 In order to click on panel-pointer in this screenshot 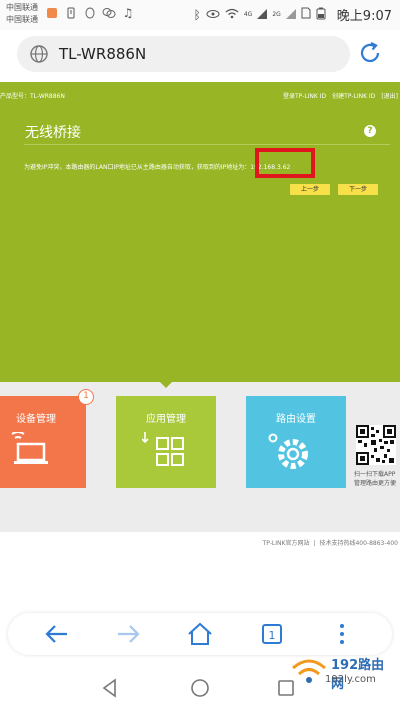, I will do `click(166, 384)`.